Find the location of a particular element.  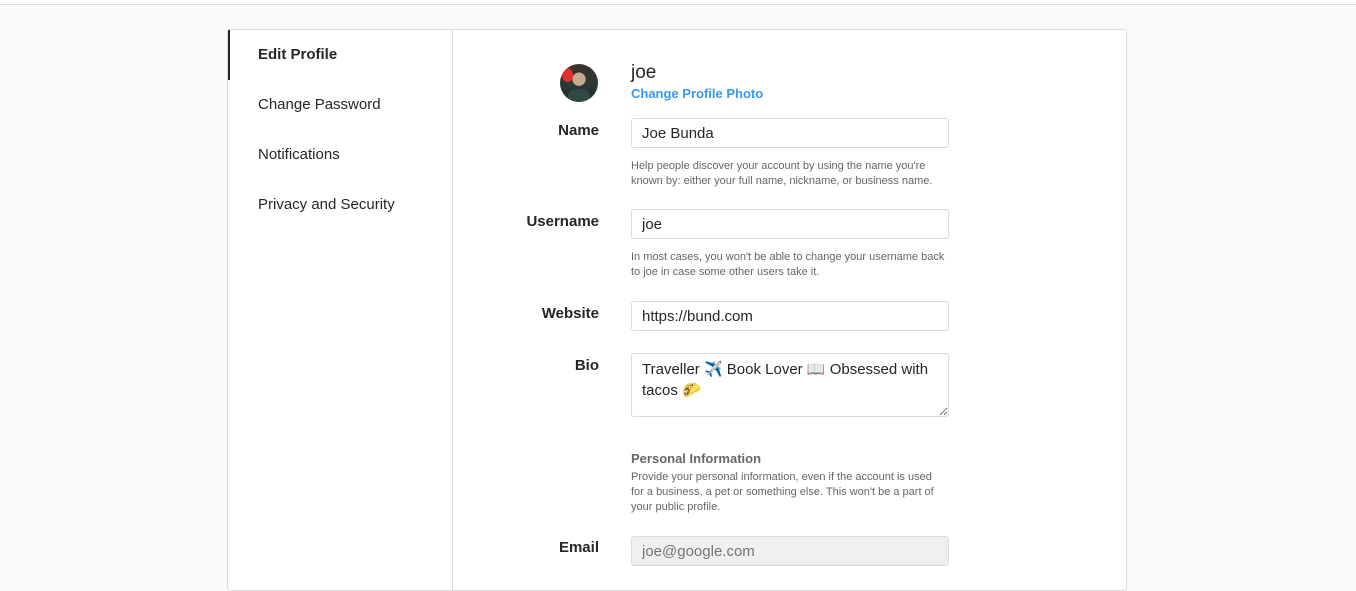

username-label: Username is located at coordinates (562, 221).